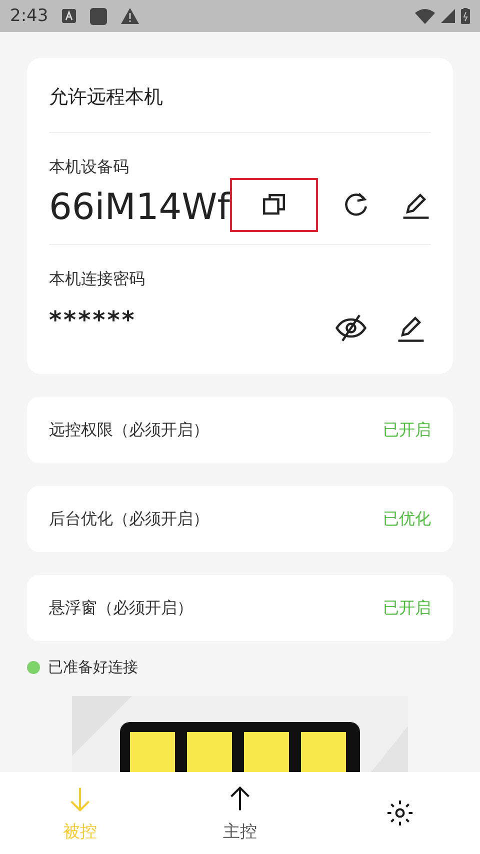  What do you see at coordinates (465, 16) in the screenshot?
I see `battery-icon` at bounding box center [465, 16].